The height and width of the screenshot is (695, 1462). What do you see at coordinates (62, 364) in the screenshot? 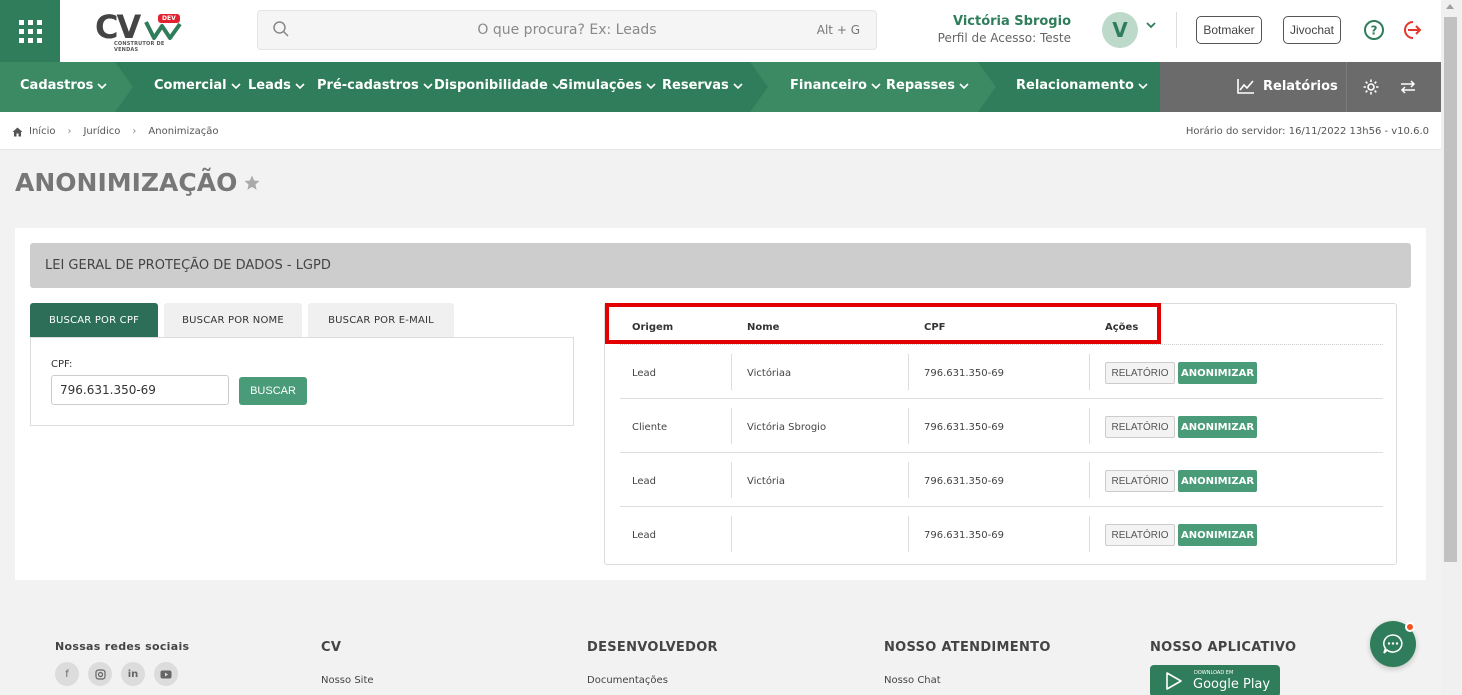
I see `cpf-label: CPF:` at bounding box center [62, 364].